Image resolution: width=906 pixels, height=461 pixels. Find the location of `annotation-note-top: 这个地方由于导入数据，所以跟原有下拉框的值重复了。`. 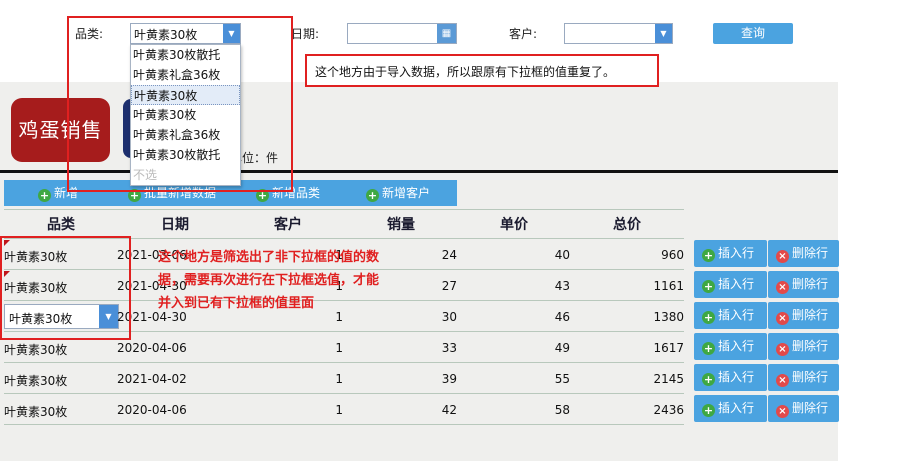

annotation-note-top: 这个地方由于导入数据，所以跟原有下拉框的值重复了。 is located at coordinates (482, 70).